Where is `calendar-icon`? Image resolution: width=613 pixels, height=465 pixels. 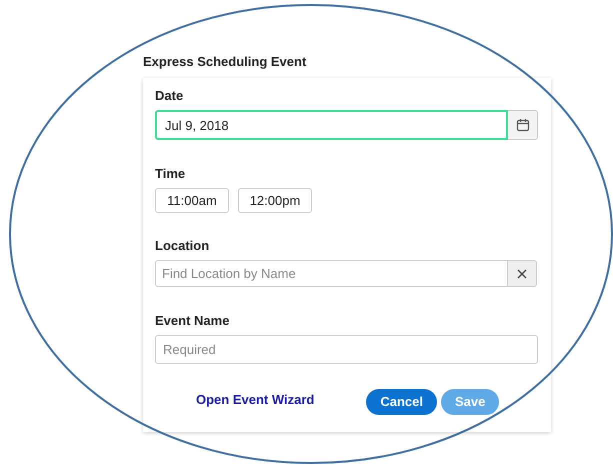
calendar-icon is located at coordinates (523, 125).